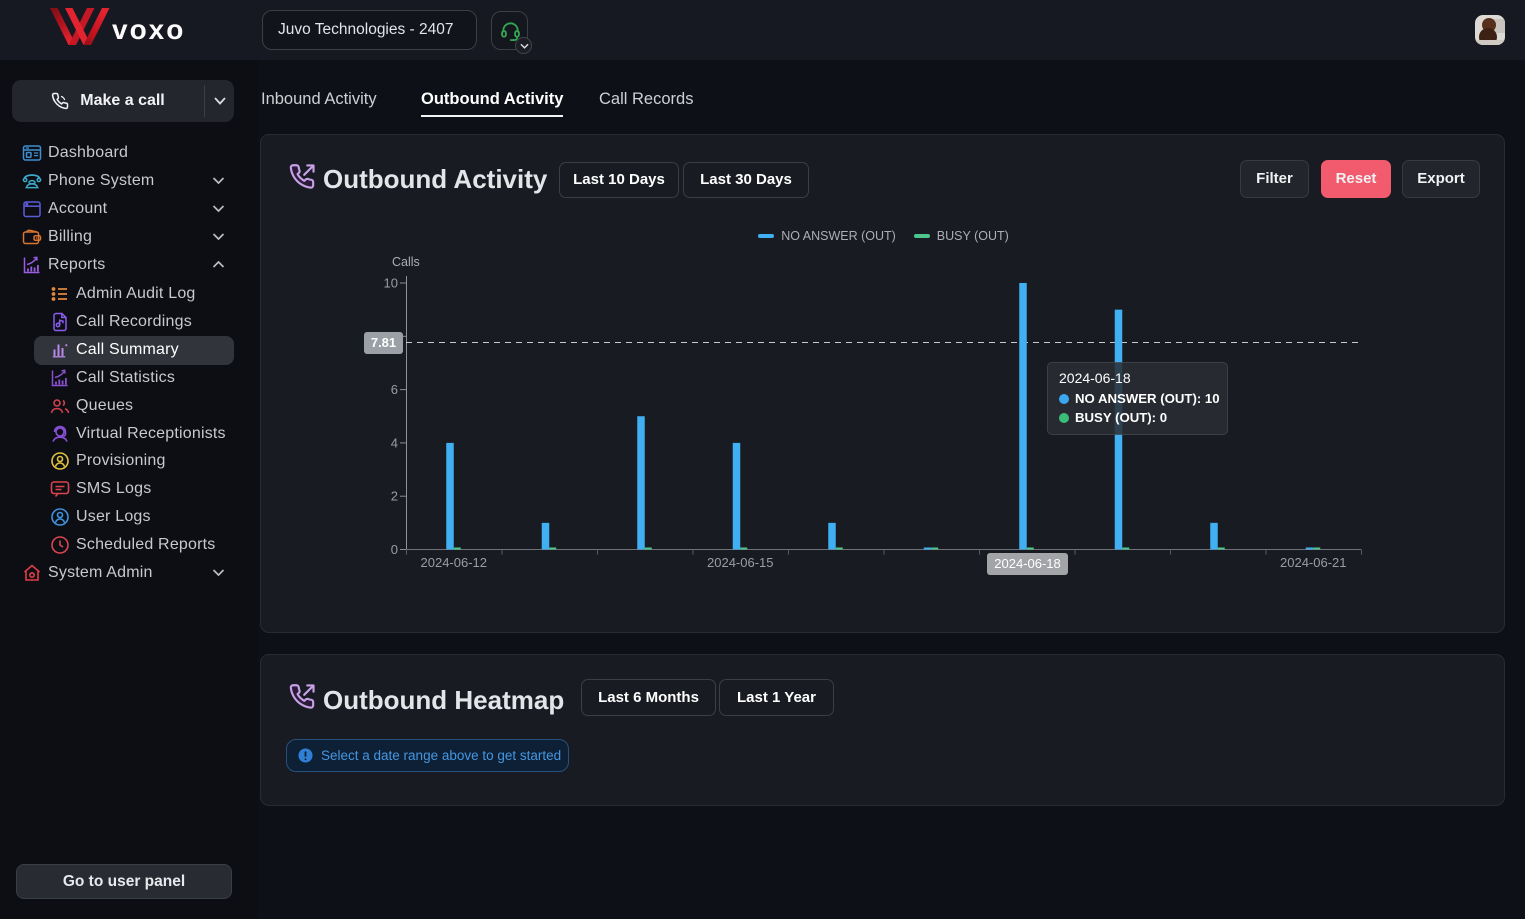 The height and width of the screenshot is (919, 1525). I want to click on svg-text: 2024-06-21, so click(1313, 562).